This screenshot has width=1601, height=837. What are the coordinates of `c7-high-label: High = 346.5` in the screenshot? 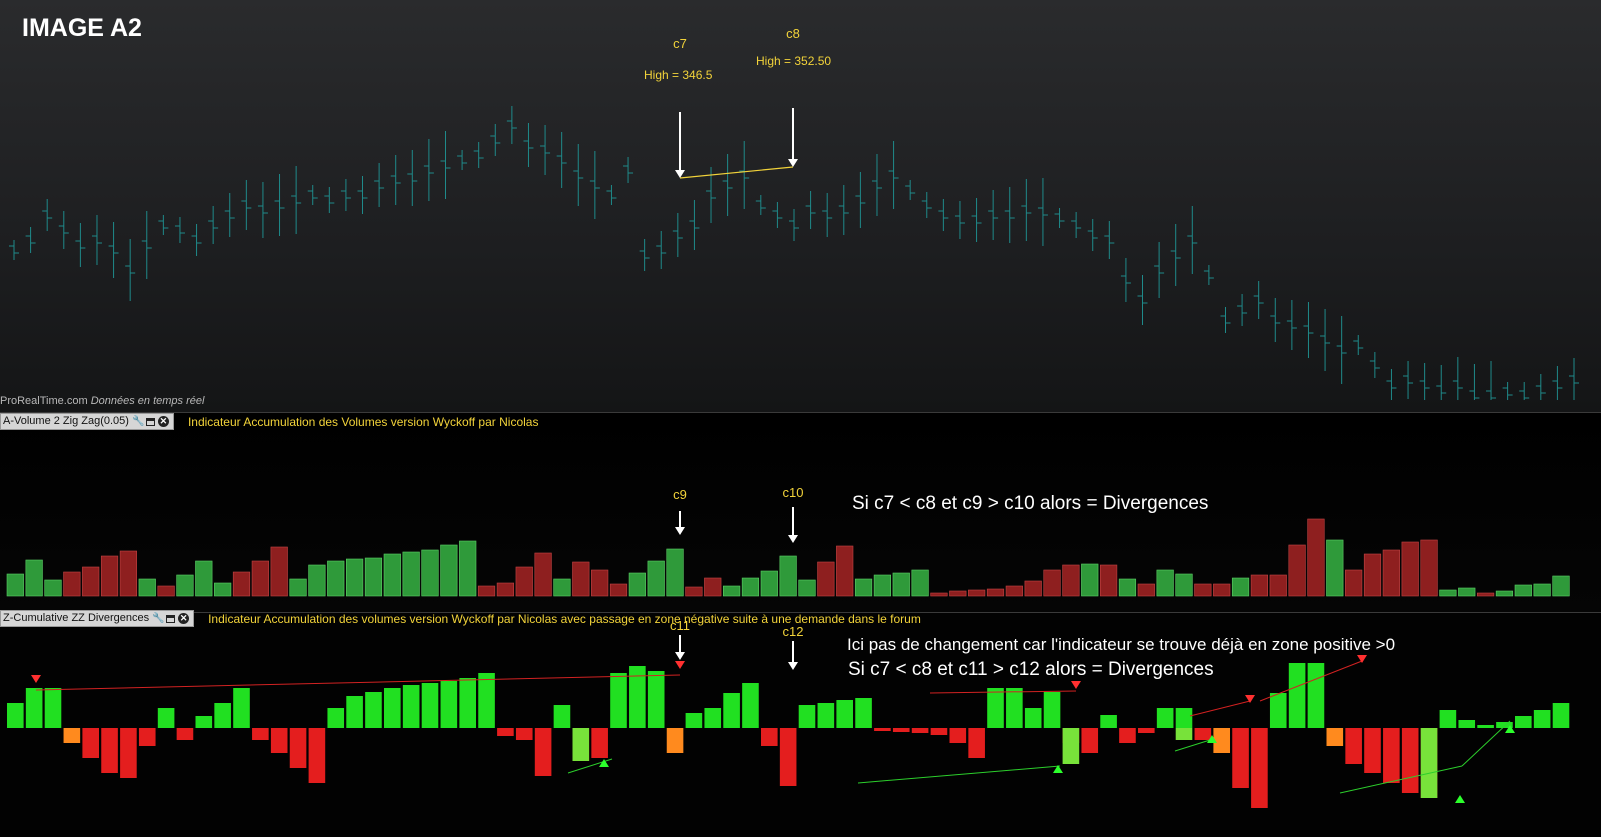 It's located at (678, 75).